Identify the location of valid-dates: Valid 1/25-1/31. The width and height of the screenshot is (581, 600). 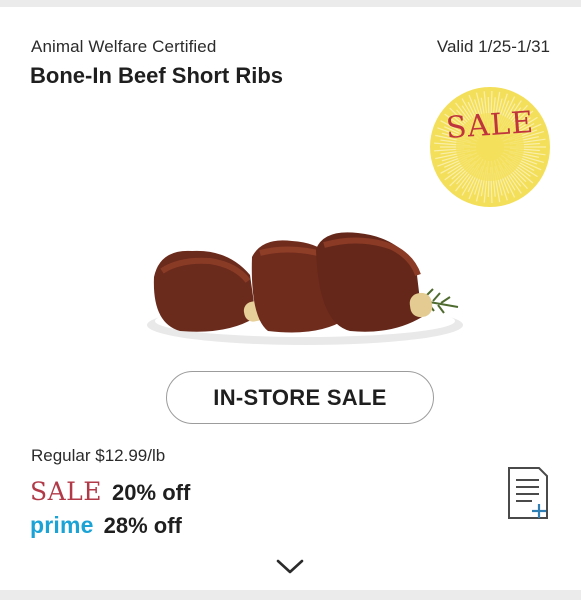
(493, 46).